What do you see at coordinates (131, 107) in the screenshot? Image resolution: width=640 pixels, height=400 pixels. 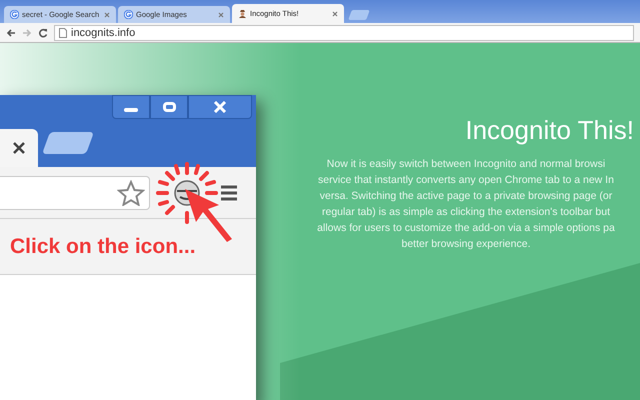 I see `minimize-icon` at bounding box center [131, 107].